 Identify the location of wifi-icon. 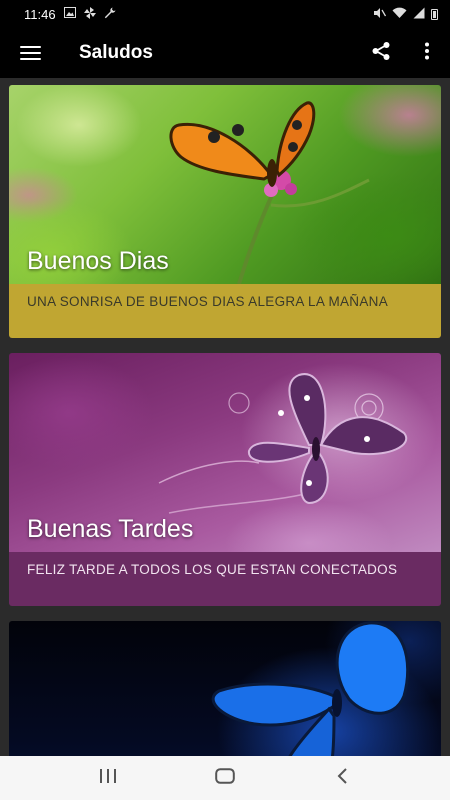
(399, 14).